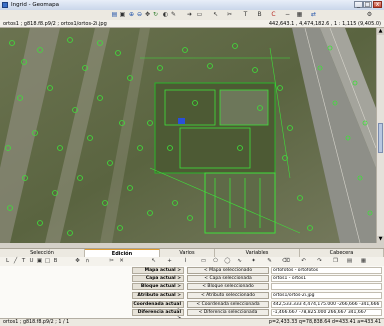 This screenshot has height=326, width=384. Describe the element at coordinates (111, 261) in the screenshot. I see `cut-icon: ✂` at that location.